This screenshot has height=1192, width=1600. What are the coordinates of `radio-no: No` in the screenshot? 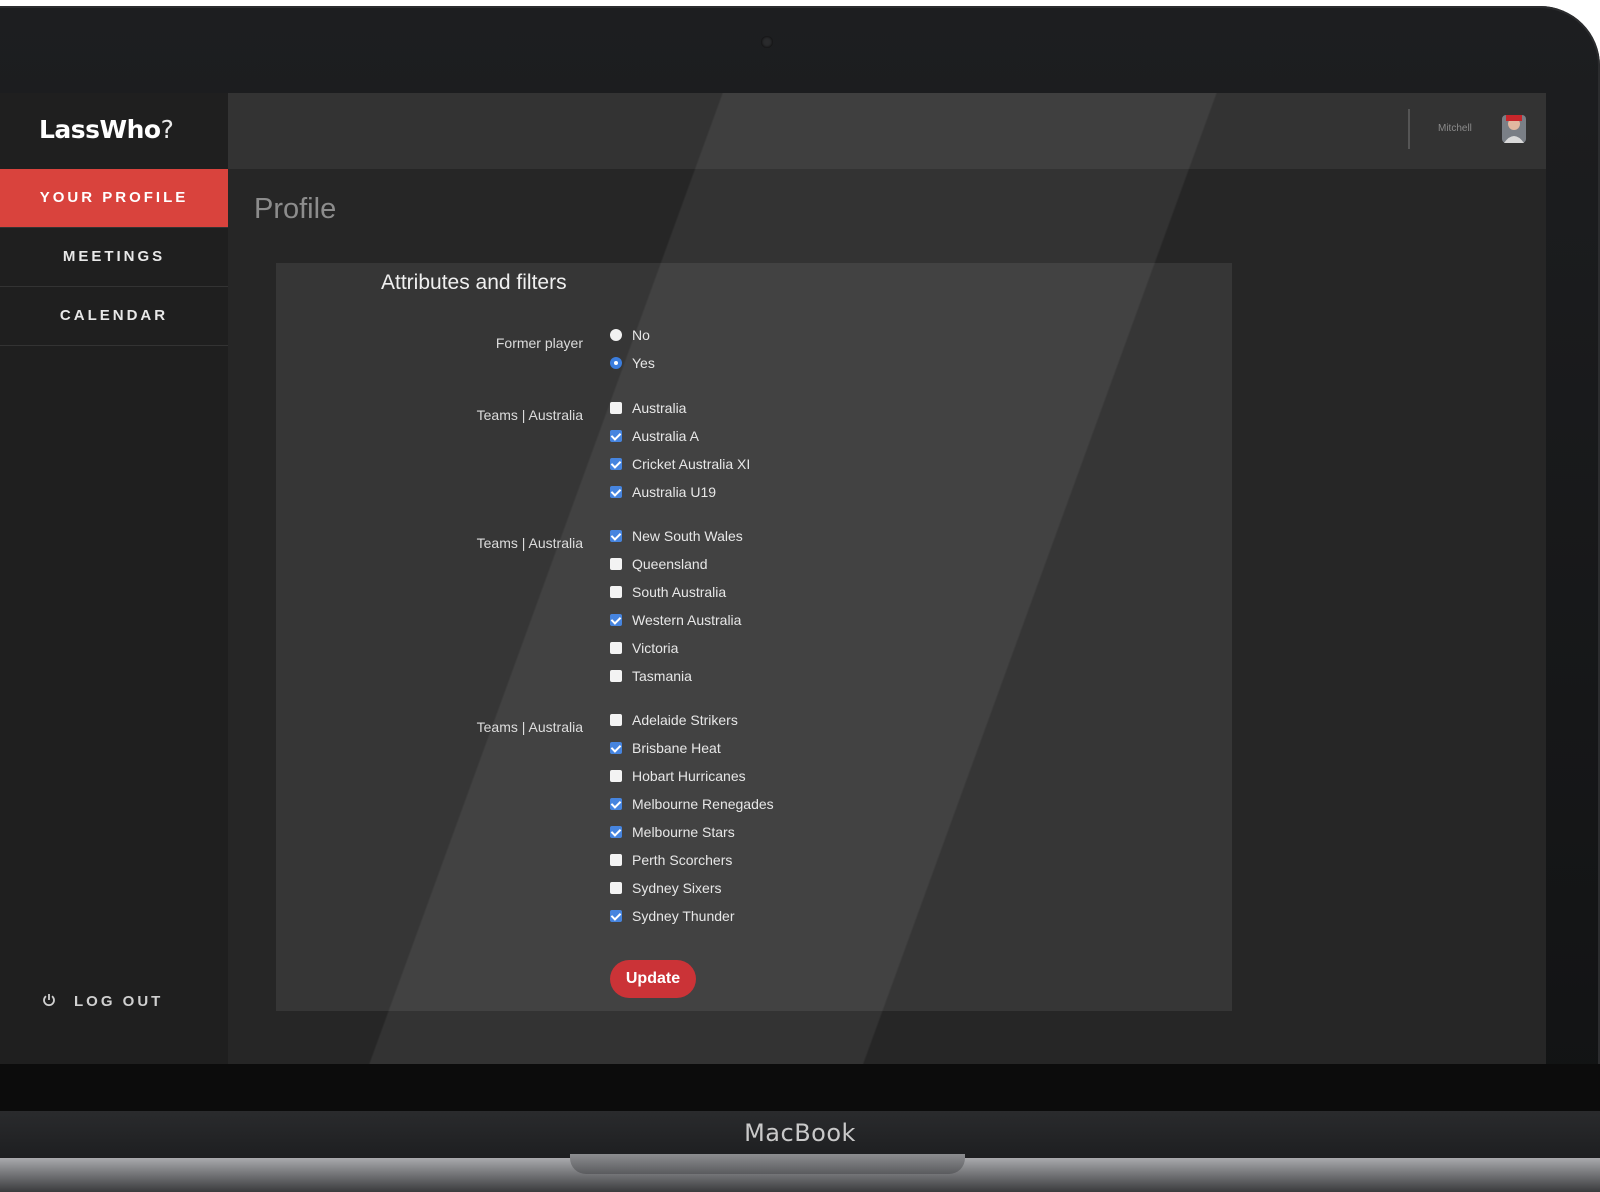 It's located at (630, 335).